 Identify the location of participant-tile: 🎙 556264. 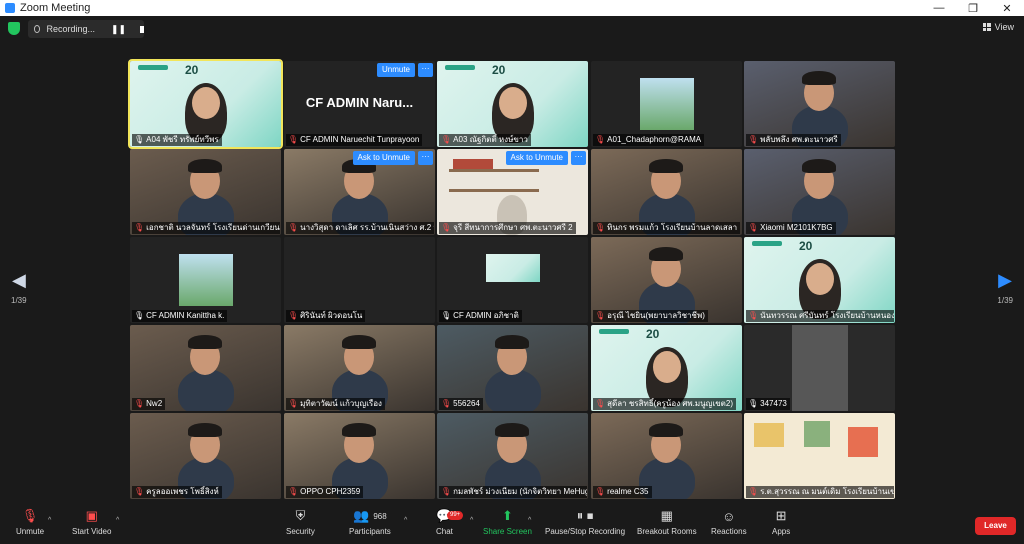
(512, 368).